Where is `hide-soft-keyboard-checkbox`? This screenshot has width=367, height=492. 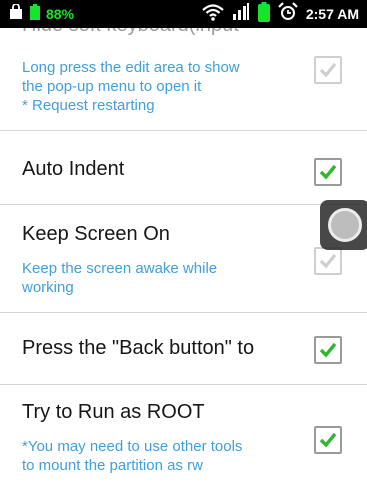
hide-soft-keyboard-checkbox is located at coordinates (328, 70).